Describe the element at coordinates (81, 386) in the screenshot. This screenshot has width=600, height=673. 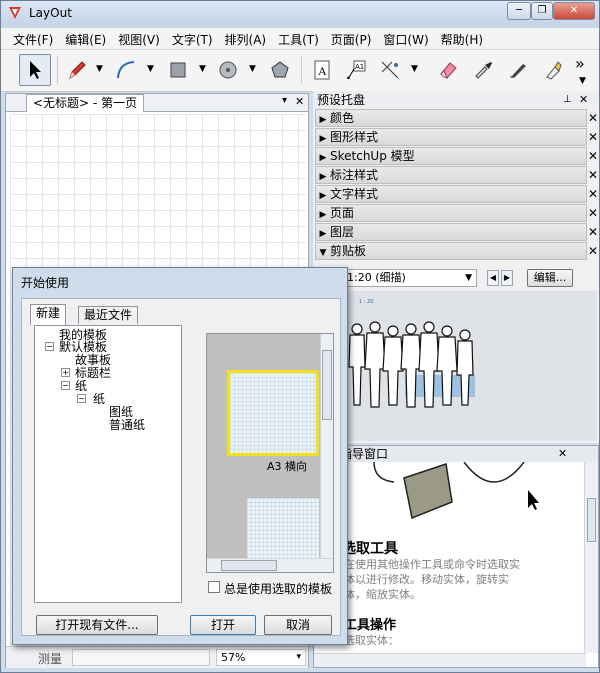
I see `tree-node-paper: 纸` at that location.